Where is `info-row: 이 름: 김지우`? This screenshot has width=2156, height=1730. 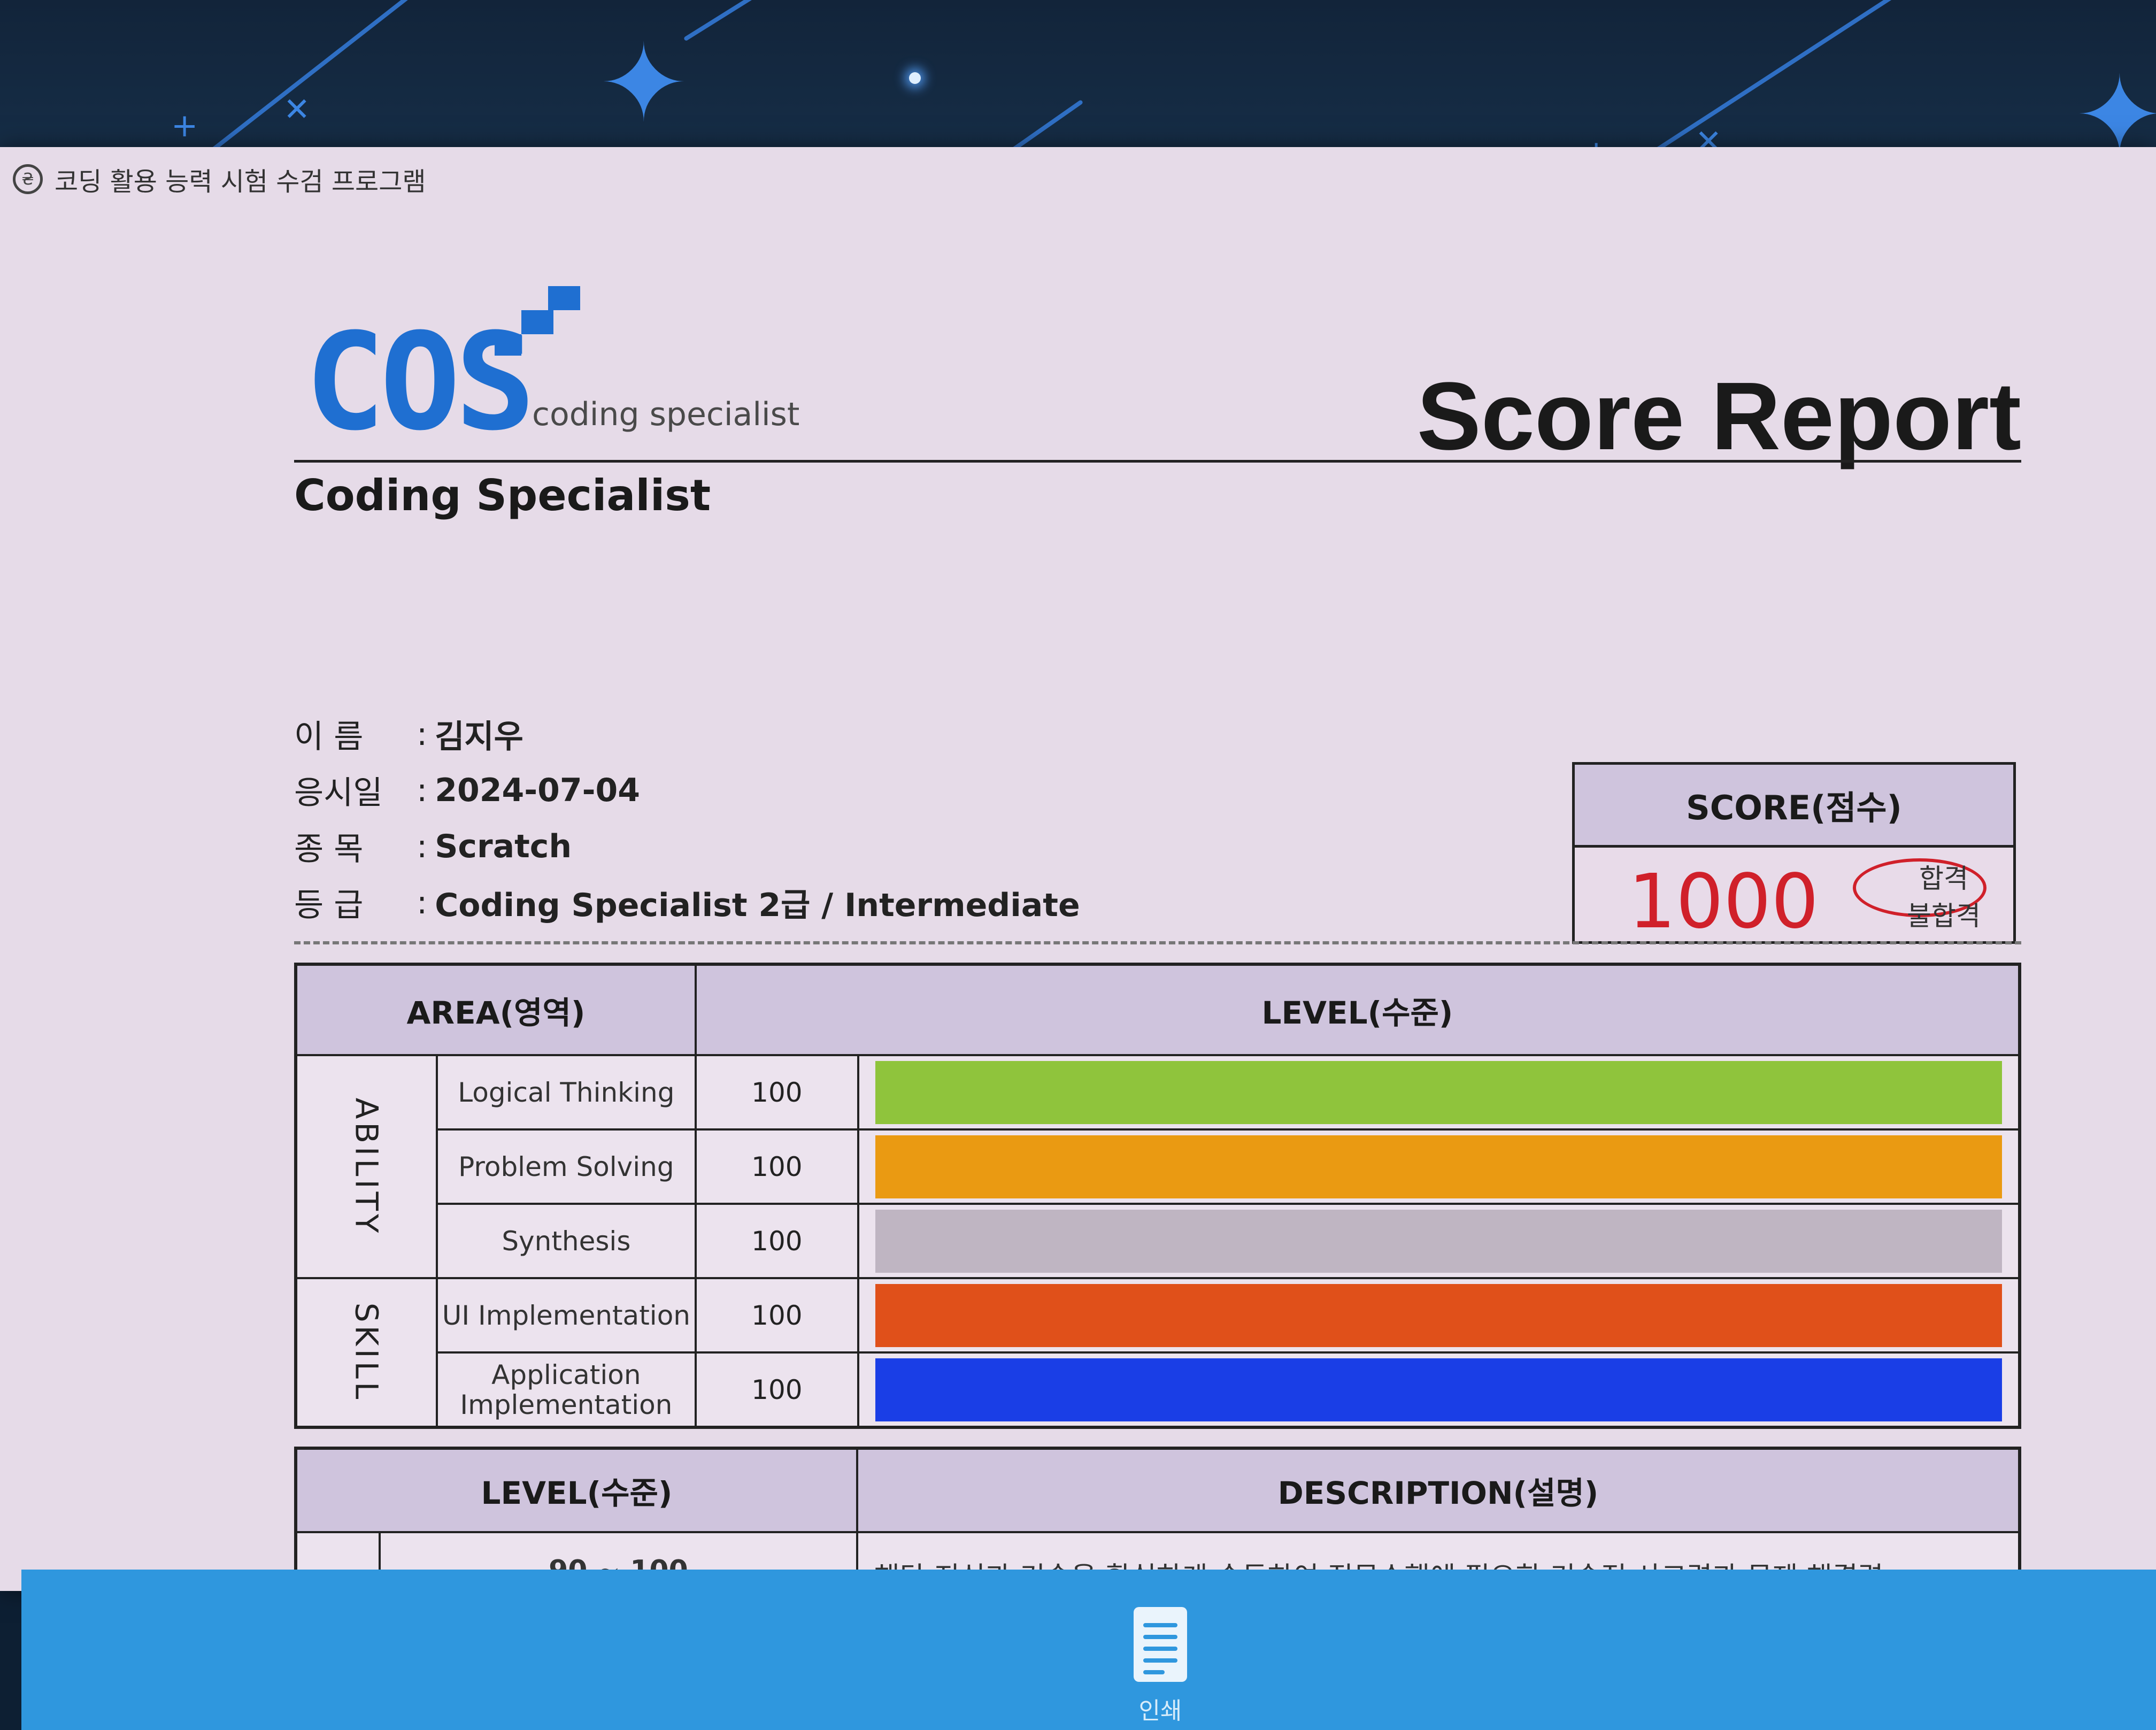
info-row: 이 름: 김지우 is located at coordinates (687, 734).